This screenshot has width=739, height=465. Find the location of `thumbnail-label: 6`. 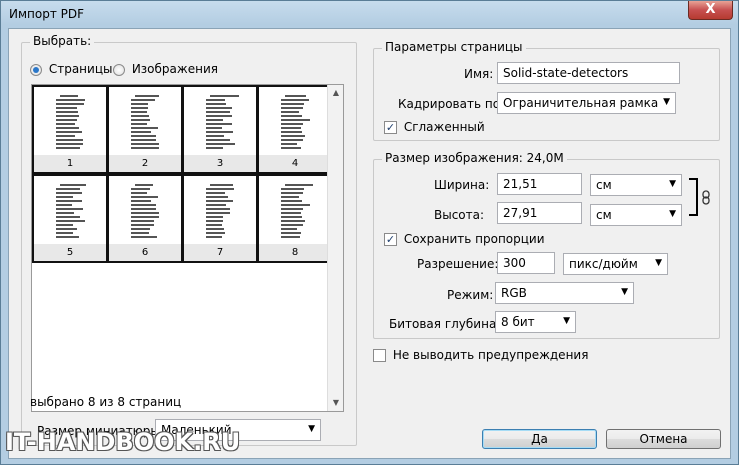

thumbnail-label: 6 is located at coordinates (145, 252).